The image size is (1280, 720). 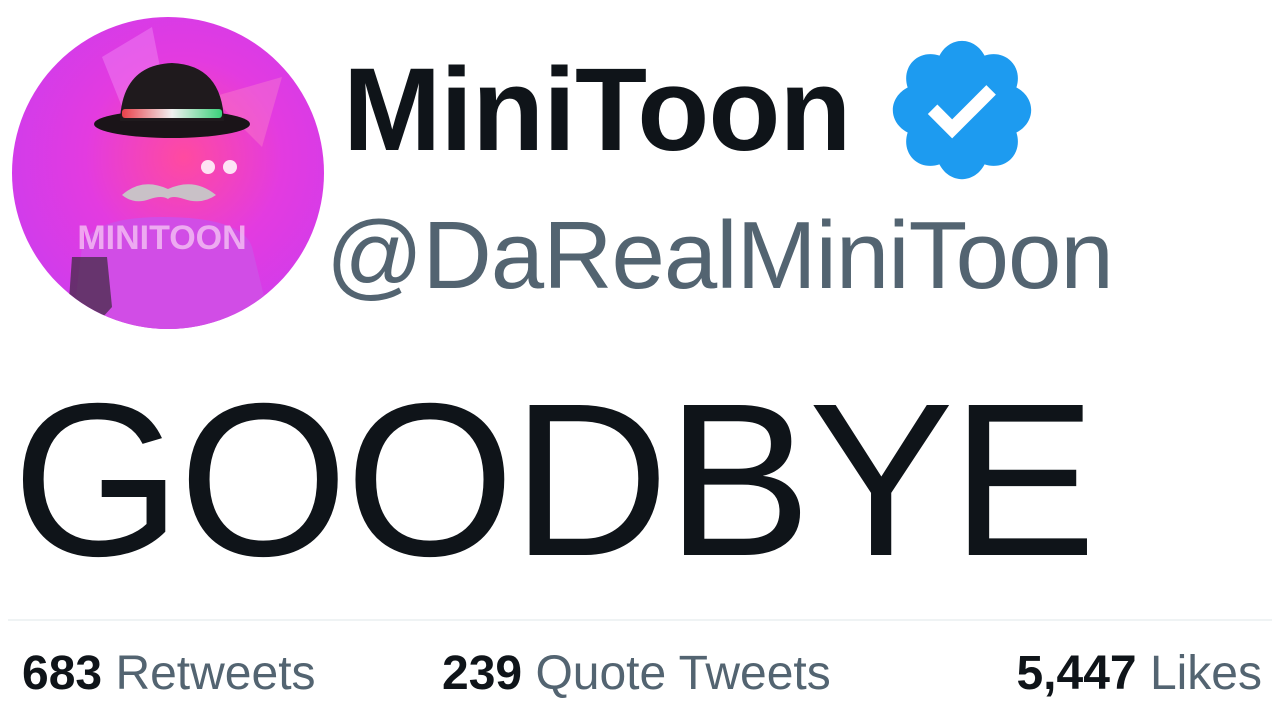 I want to click on quote-tweets-label: Quote Tweets, so click(x=683, y=673).